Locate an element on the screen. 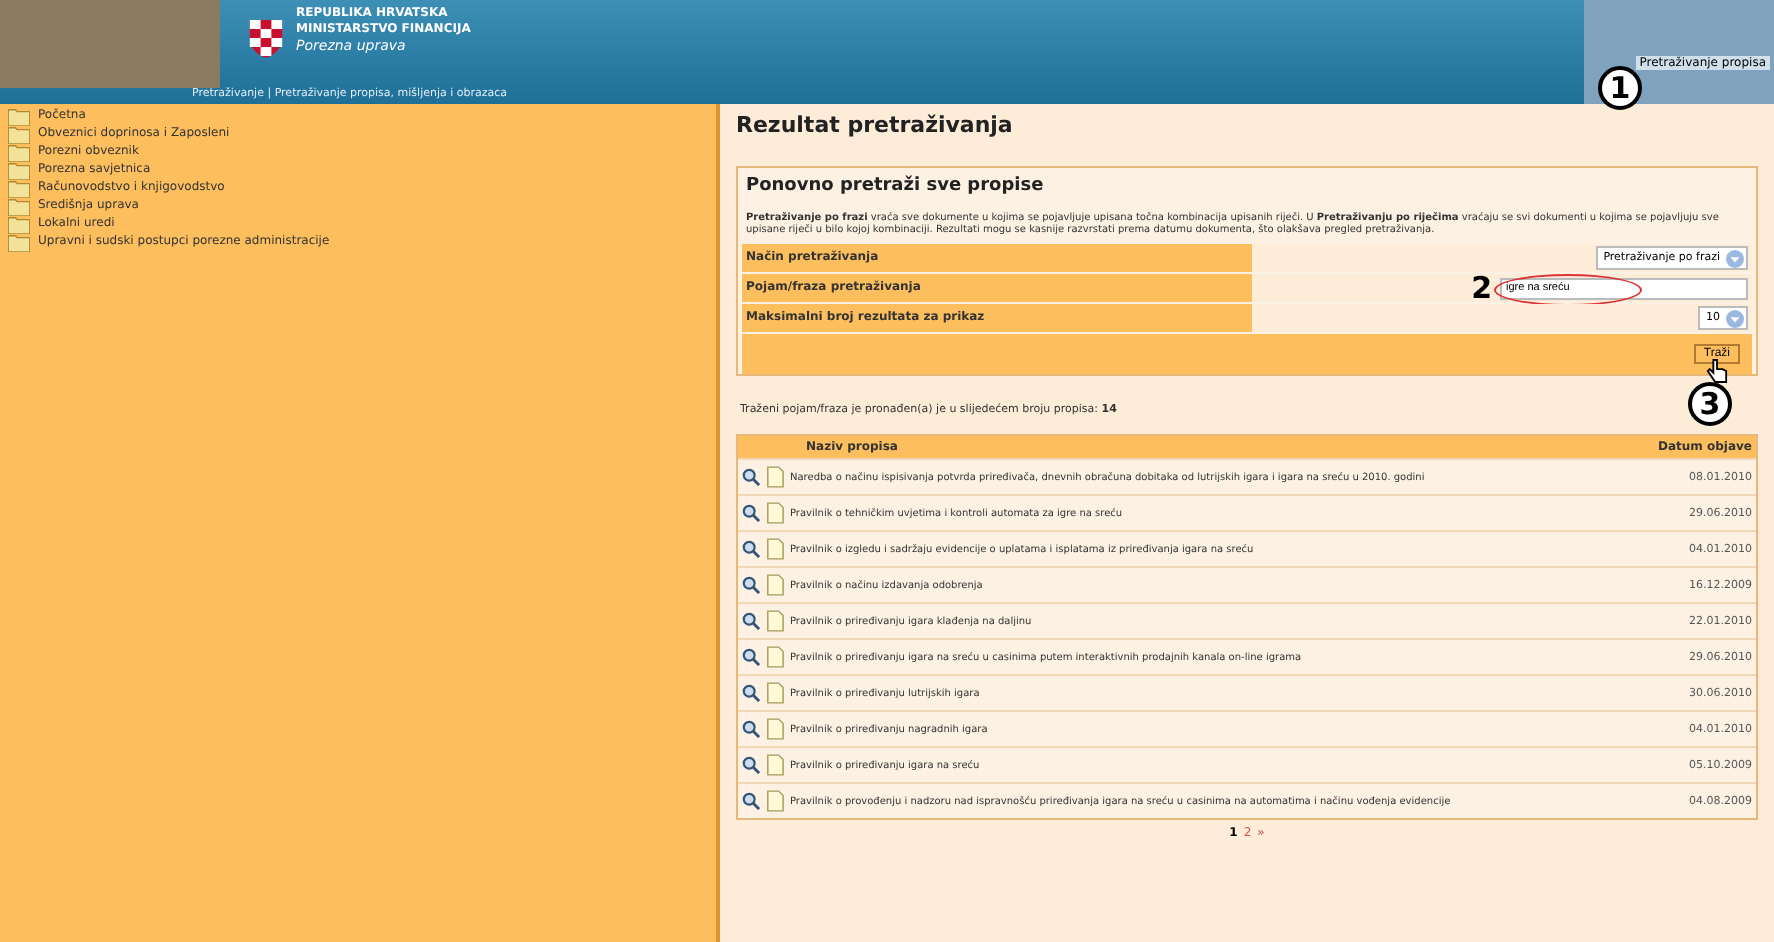 This screenshot has height=942, width=1774. coat-of-arms-icon is located at coordinates (266, 38).